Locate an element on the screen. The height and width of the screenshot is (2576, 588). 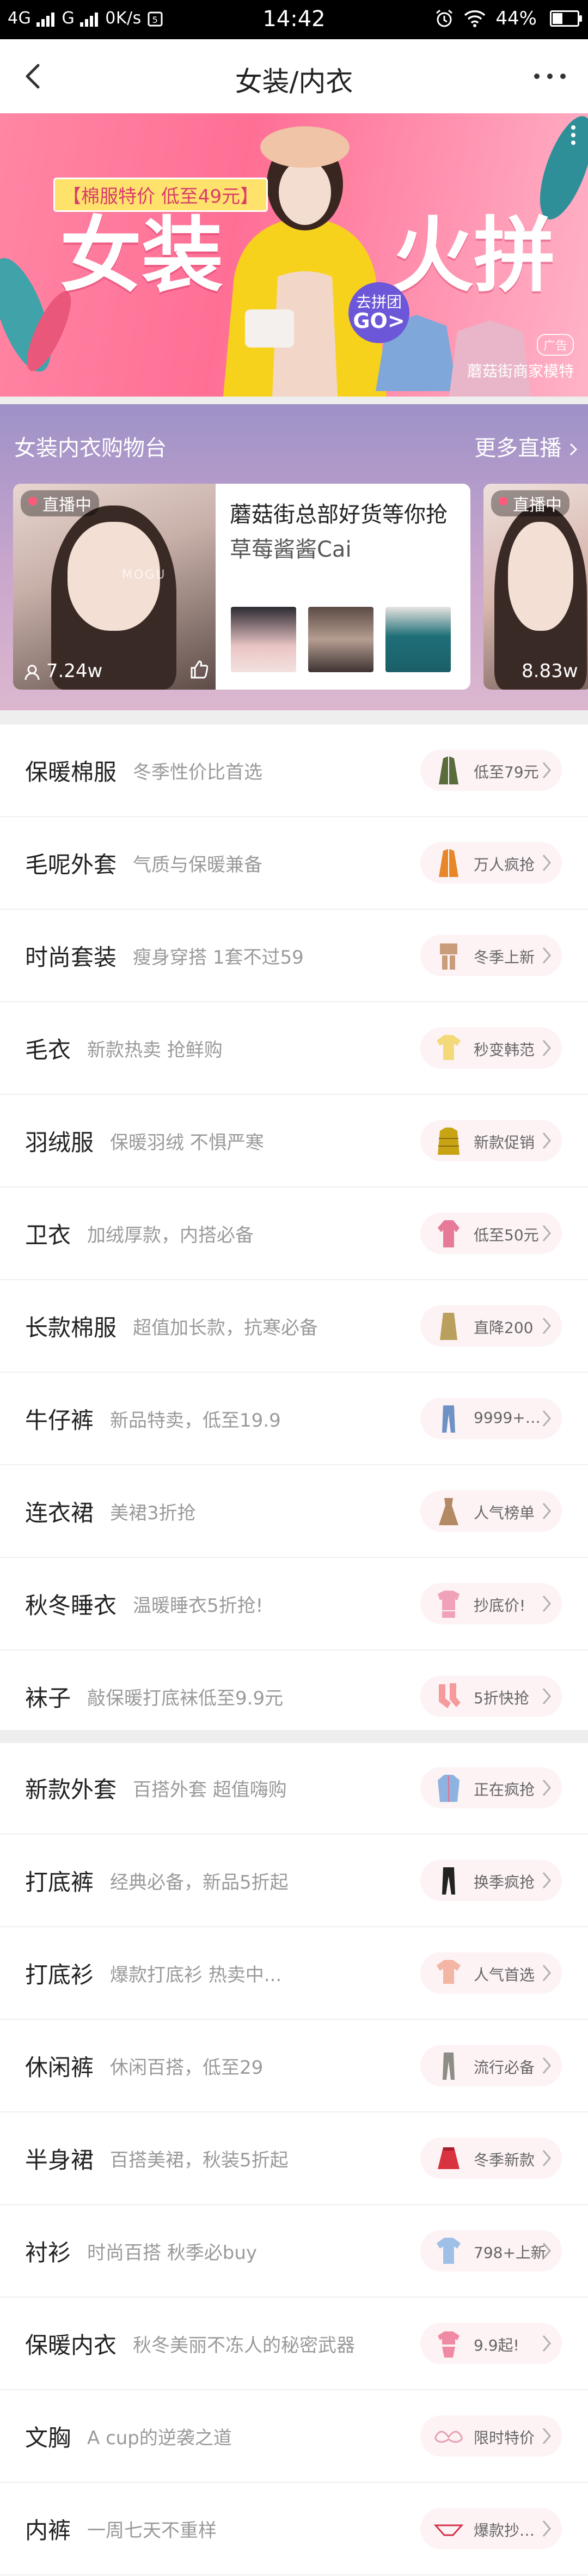
category-tag-pill: 5折快抢 is located at coordinates (491, 1697).